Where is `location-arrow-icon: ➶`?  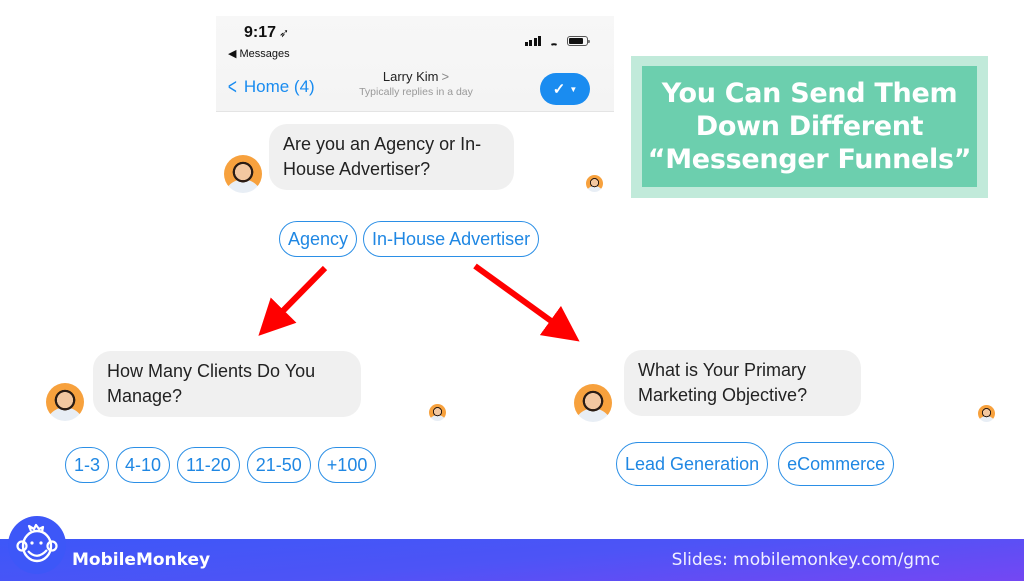 location-arrow-icon: ➶ is located at coordinates (284, 33).